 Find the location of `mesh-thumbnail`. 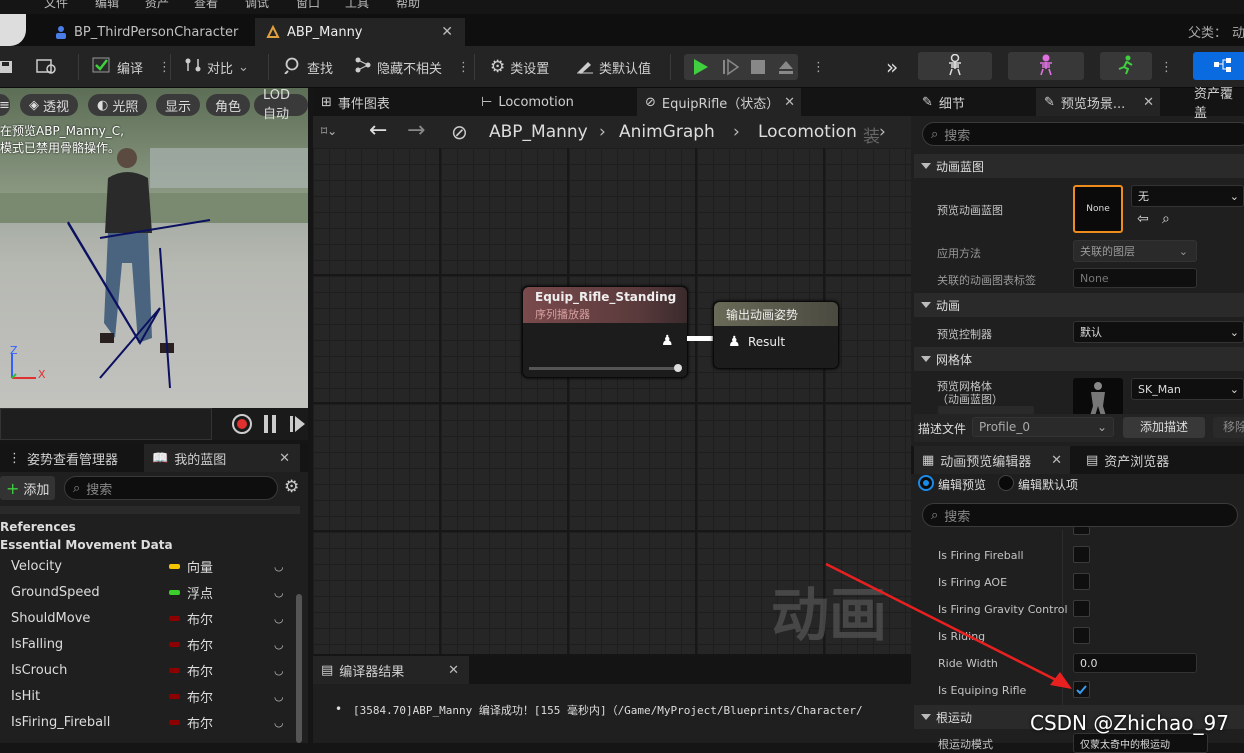

mesh-thumbnail is located at coordinates (1098, 398).